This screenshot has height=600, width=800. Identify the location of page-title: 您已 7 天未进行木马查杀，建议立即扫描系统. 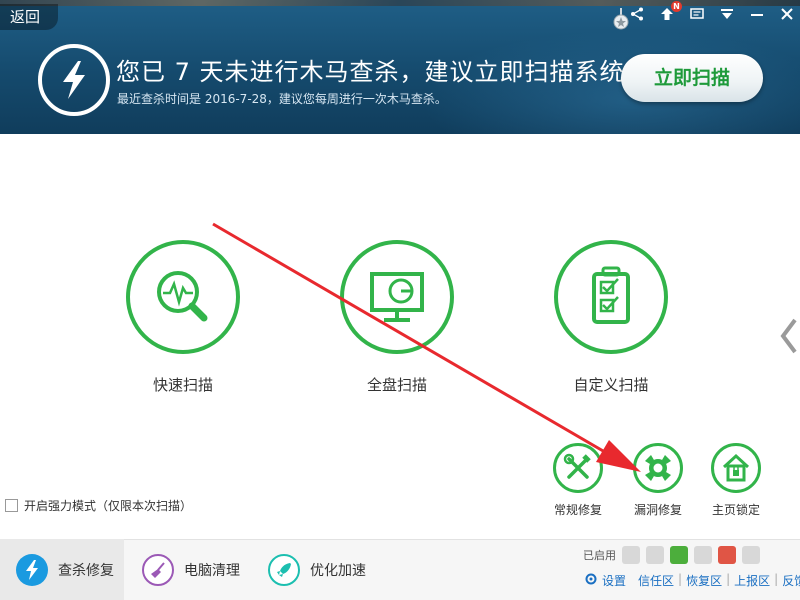
(370, 72).